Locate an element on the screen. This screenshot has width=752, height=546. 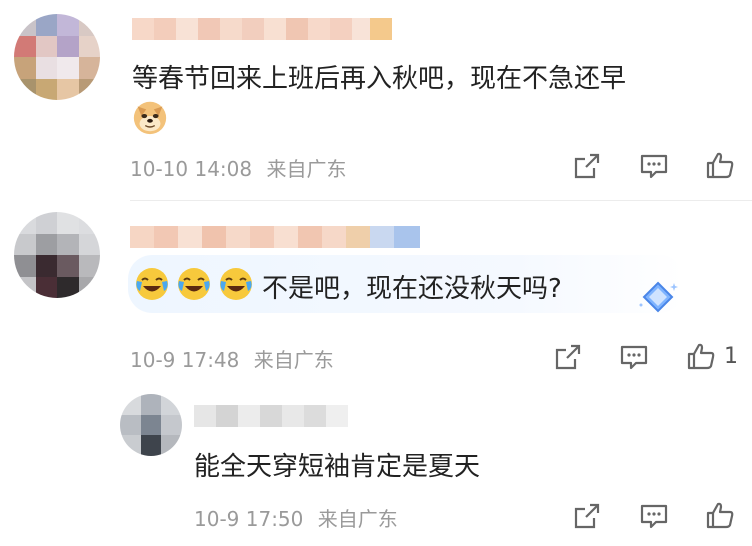
comment-meta: 10-10 14:08 来自广东 is located at coordinates (238, 167).